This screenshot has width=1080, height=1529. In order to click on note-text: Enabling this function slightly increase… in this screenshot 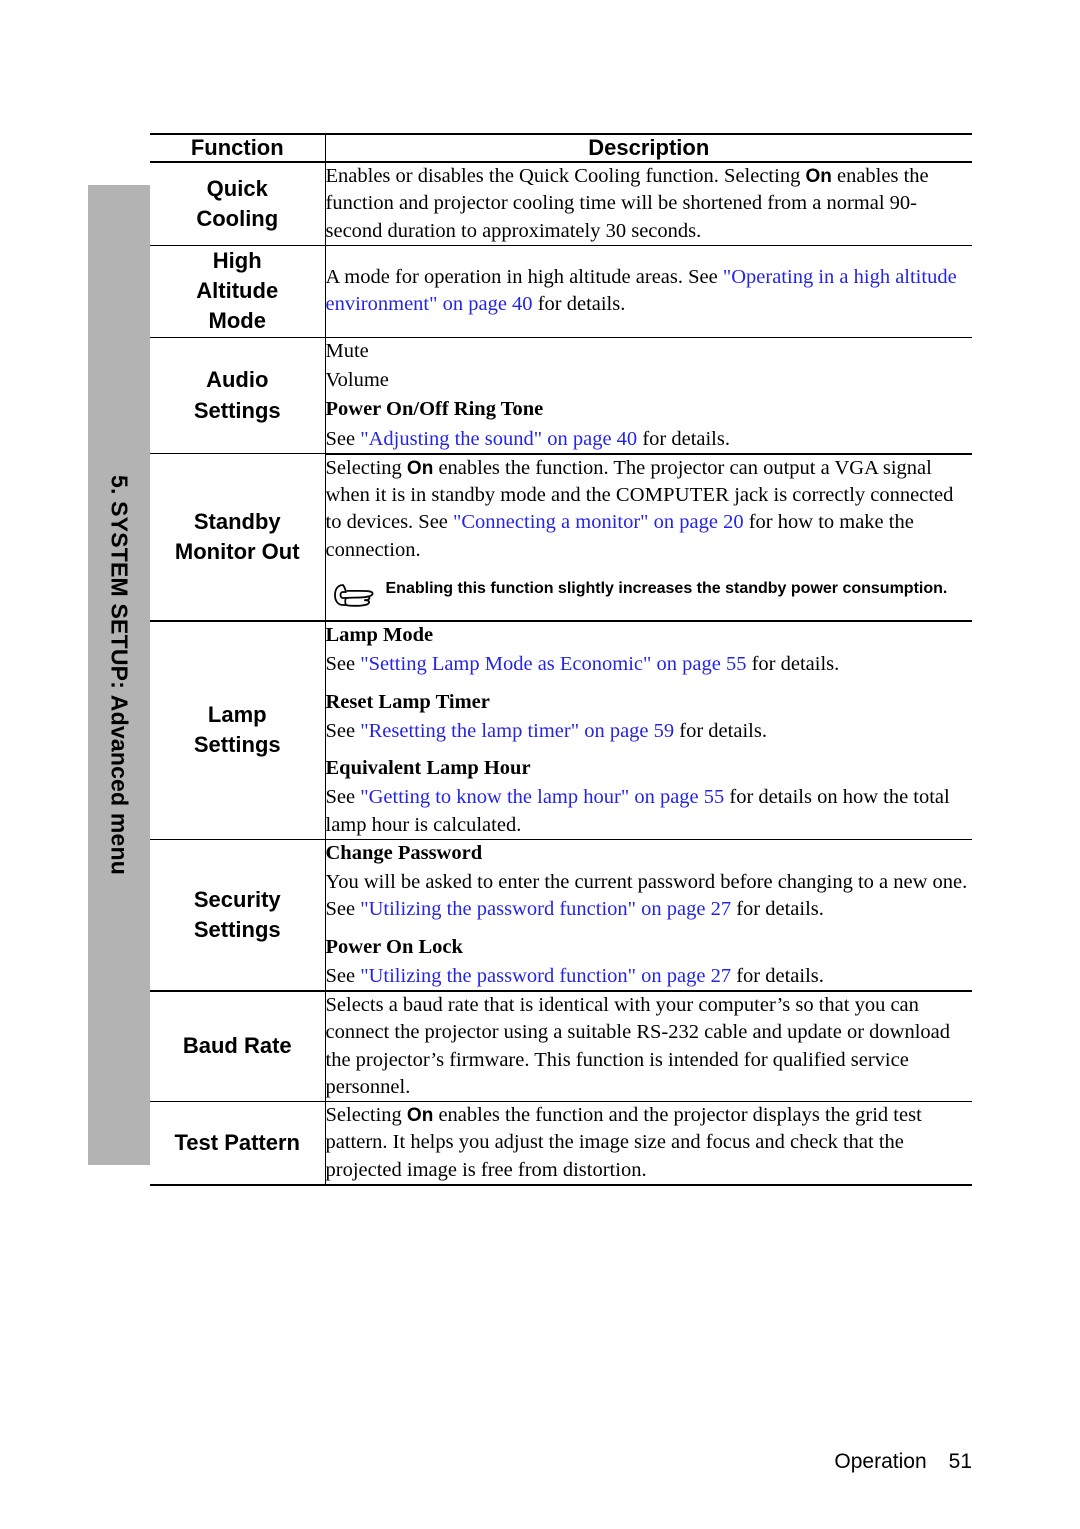, I will do `click(666, 588)`.